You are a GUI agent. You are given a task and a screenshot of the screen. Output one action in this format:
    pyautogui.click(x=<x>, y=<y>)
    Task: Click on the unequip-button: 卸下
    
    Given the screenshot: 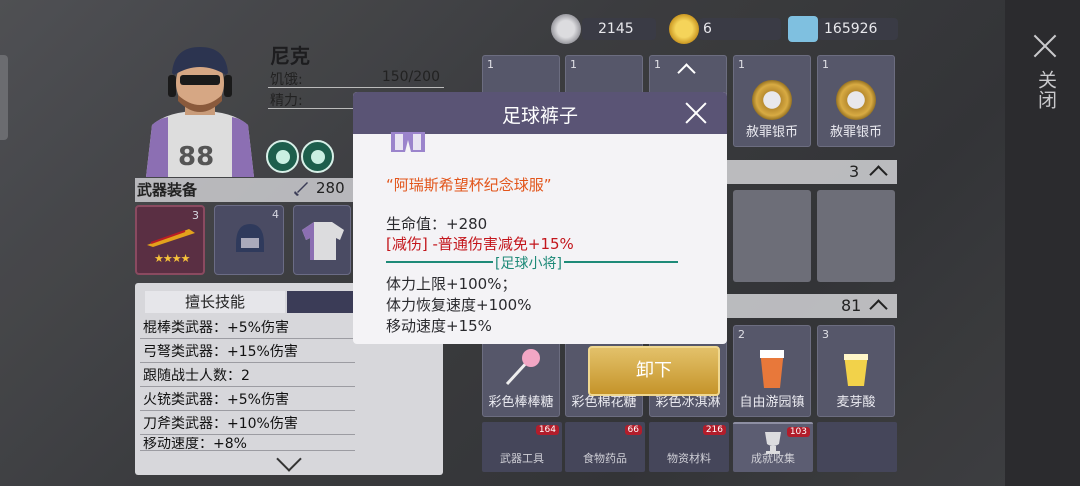 What is the action you would take?
    pyautogui.click(x=654, y=371)
    